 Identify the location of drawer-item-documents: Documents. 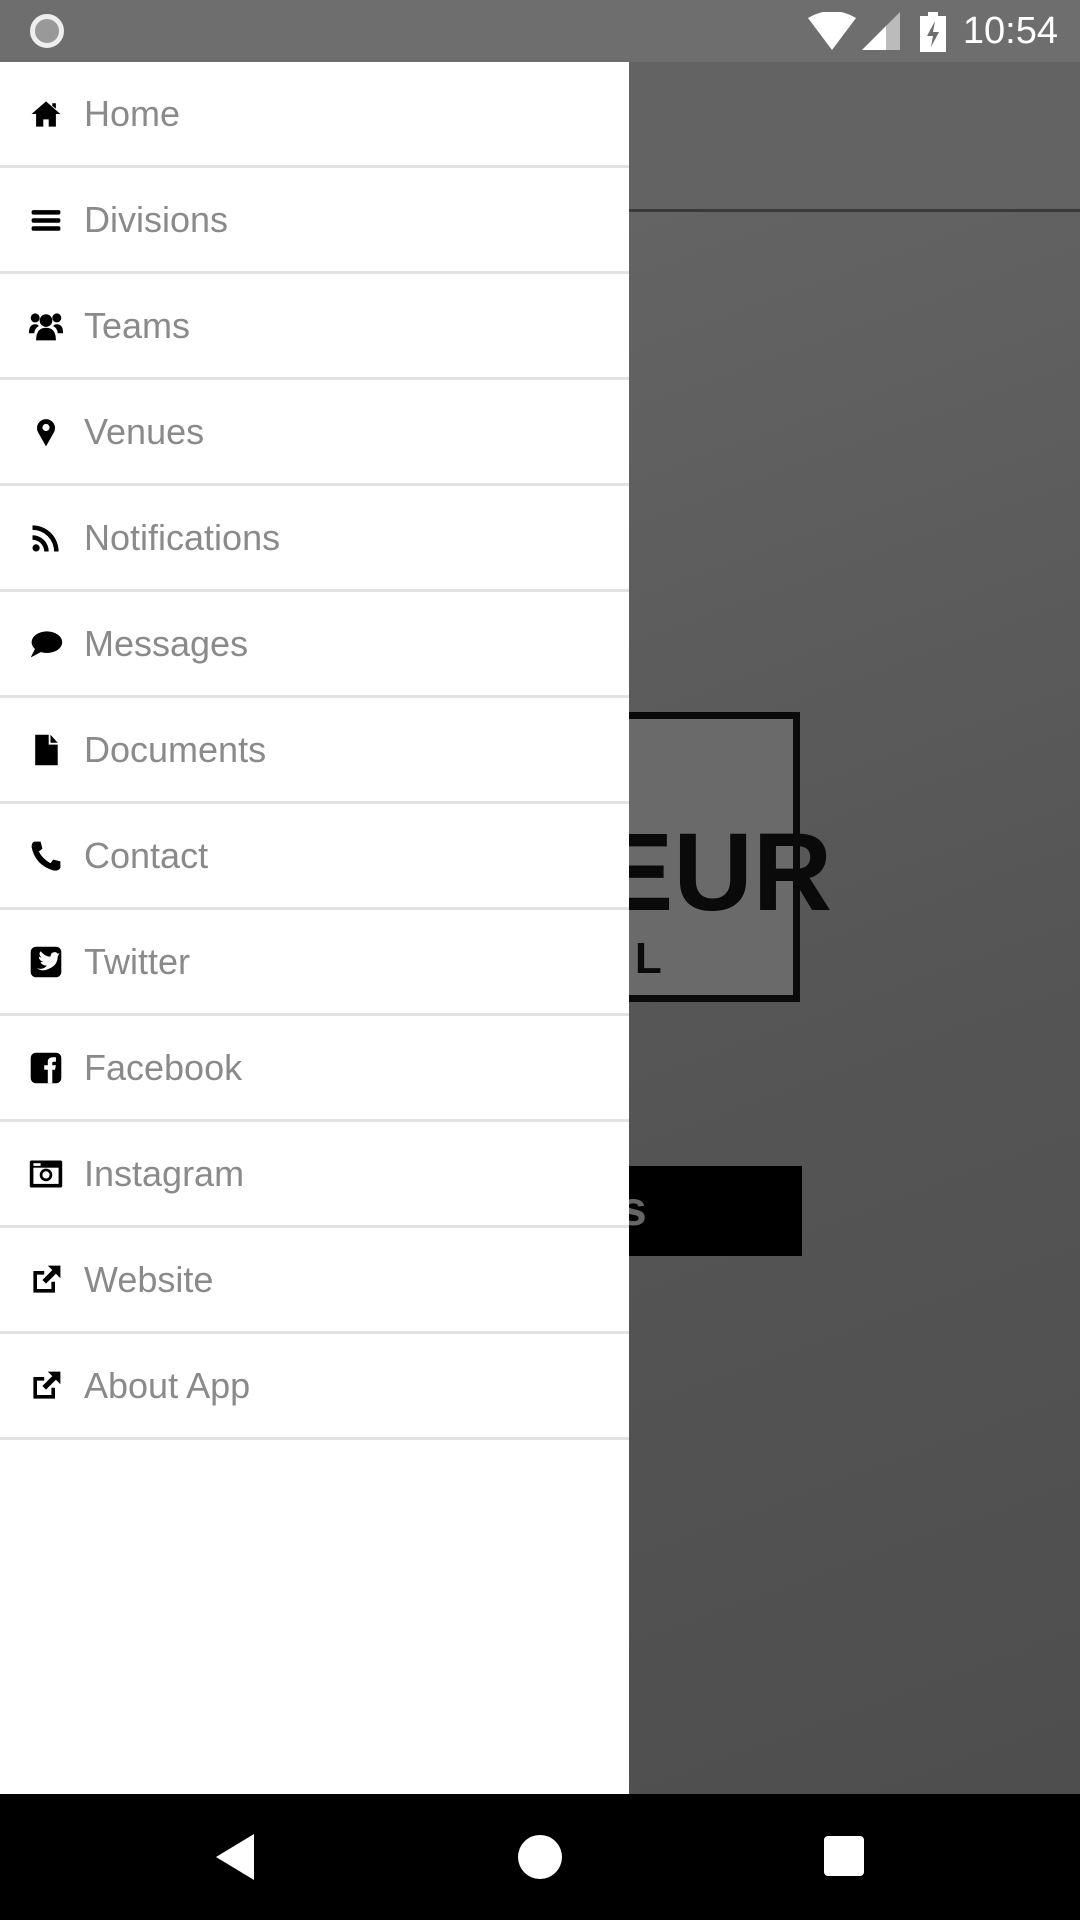
(314, 751).